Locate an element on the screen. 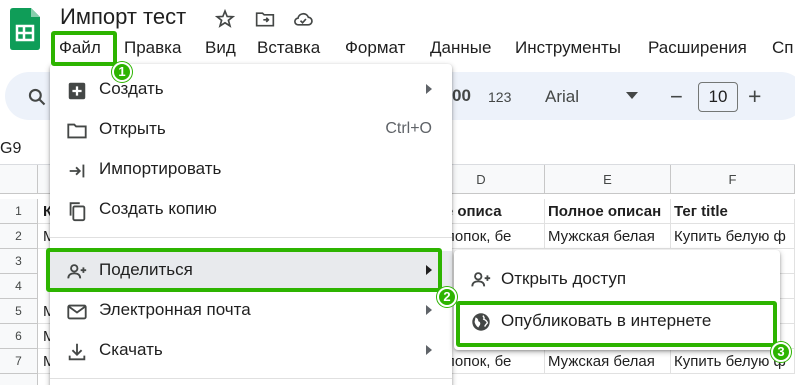  mail-icon is located at coordinates (77, 312).